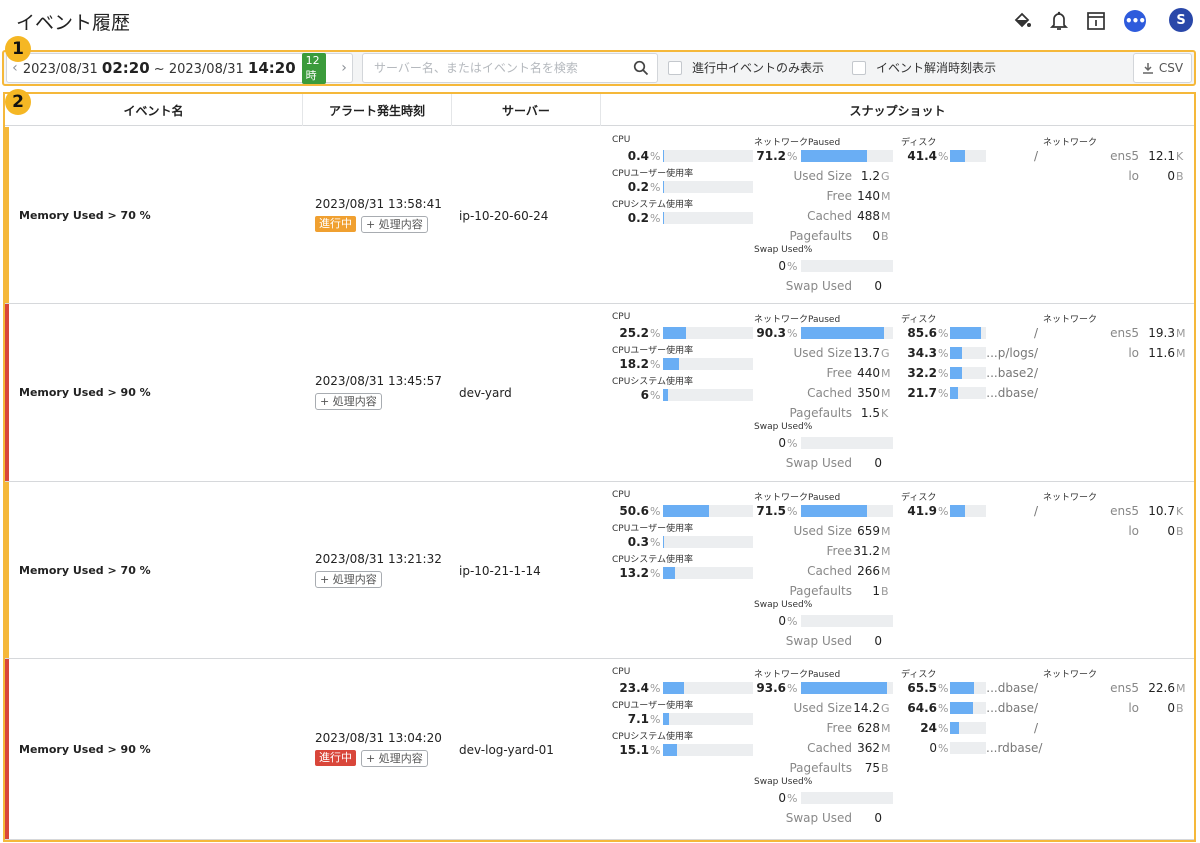 Image resolution: width=1200 pixels, height=843 pixels. What do you see at coordinates (1147, 156) in the screenshot?
I see `network-row: ens5 12.1 K` at bounding box center [1147, 156].